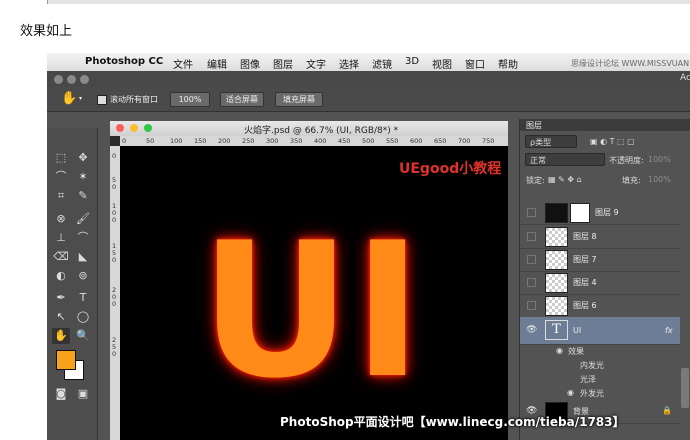 This screenshot has height=440, width=690. What do you see at coordinates (475, 63) in the screenshot?
I see `menu-window: 窗口` at bounding box center [475, 63].